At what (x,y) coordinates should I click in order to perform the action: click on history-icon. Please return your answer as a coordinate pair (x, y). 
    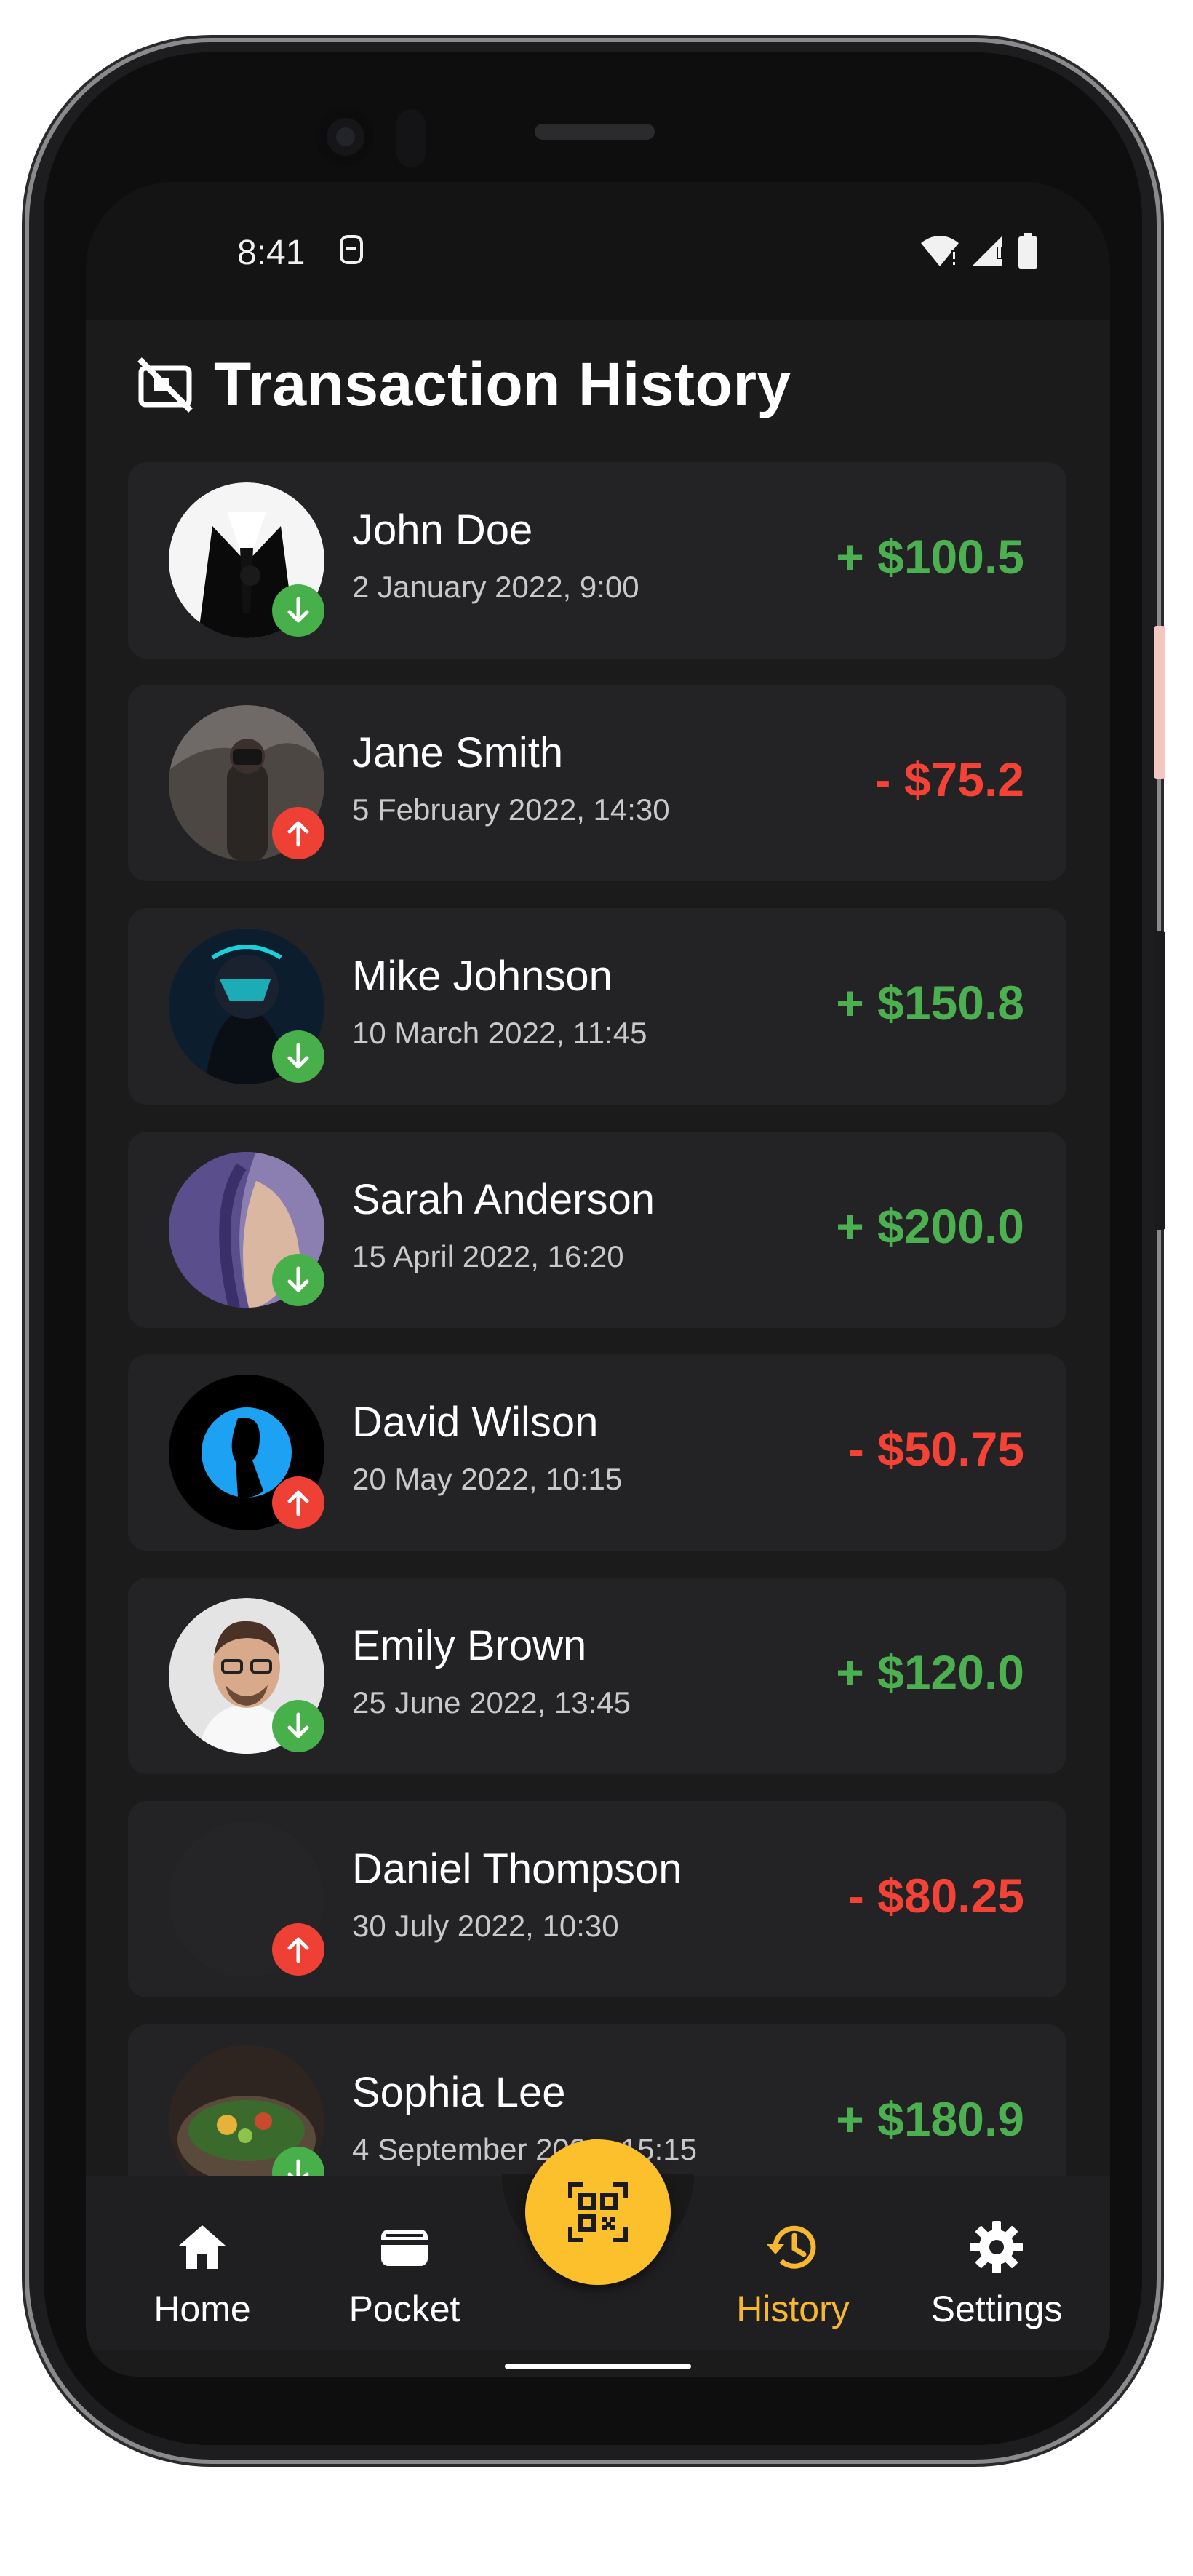
    Looking at the image, I should click on (791, 2247).